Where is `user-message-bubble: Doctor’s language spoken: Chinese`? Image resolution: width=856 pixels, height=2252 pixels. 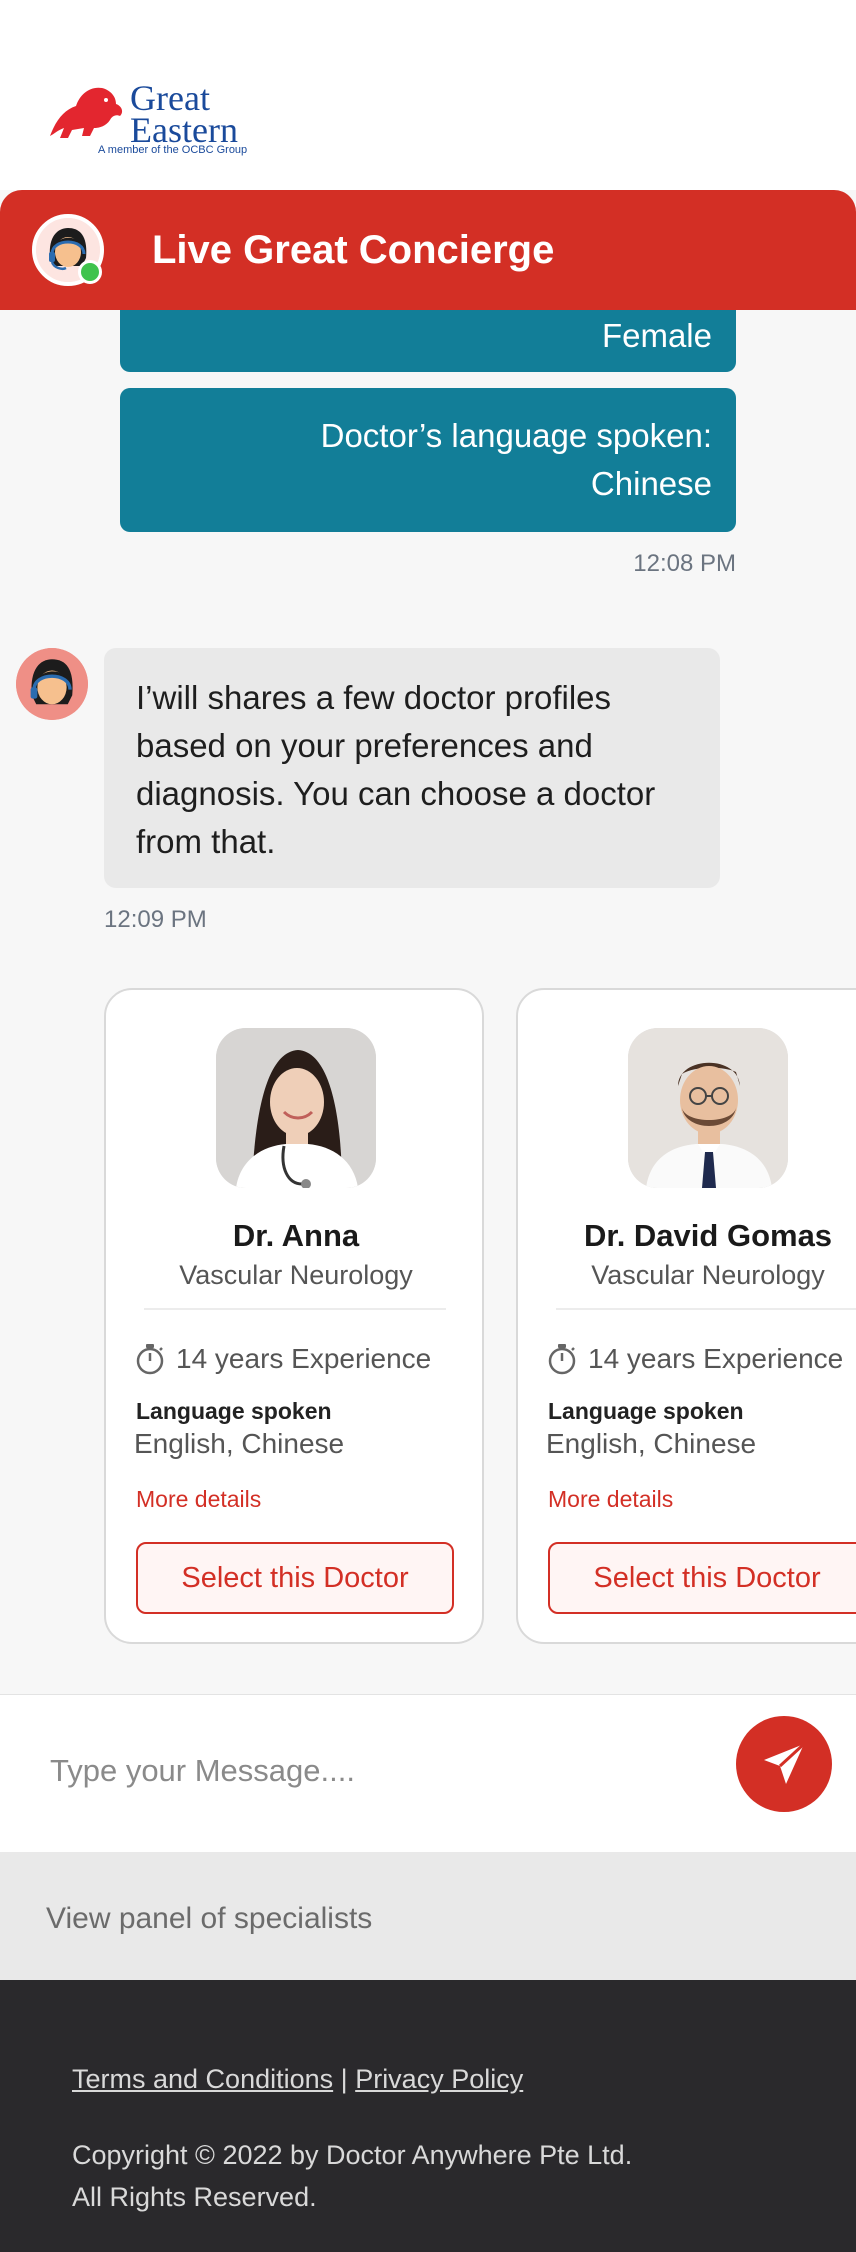 user-message-bubble: Doctor’s language spoken: Chinese is located at coordinates (428, 460).